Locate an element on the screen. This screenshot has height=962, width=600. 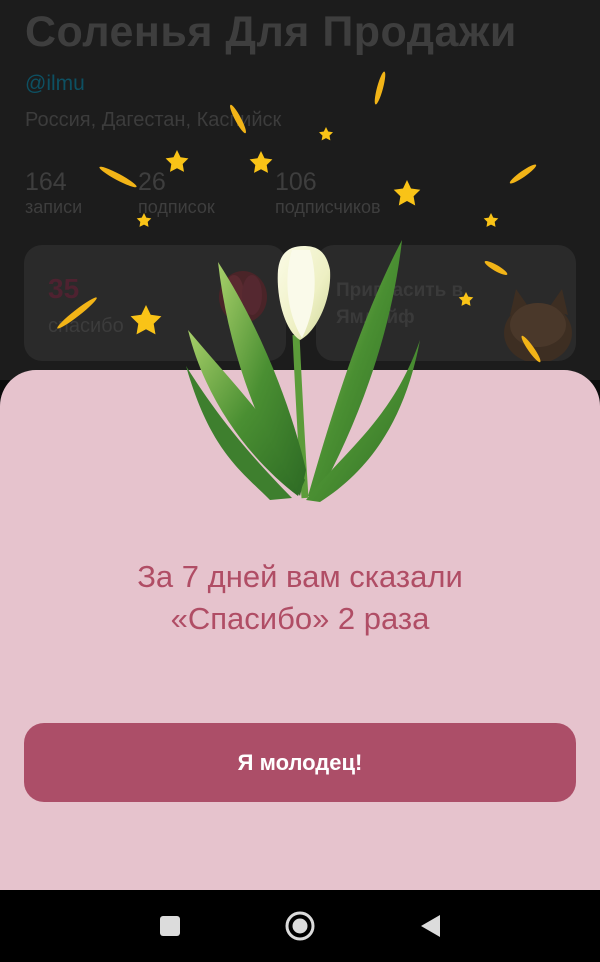
circle-icon is located at coordinates (300, 926).